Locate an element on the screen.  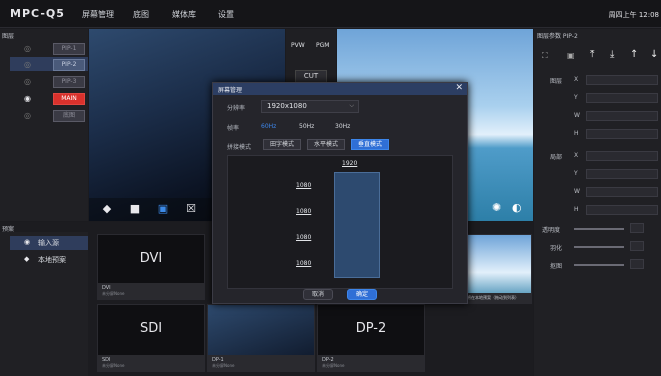
feather-label: 羽化 is located at coordinates (556, 248).